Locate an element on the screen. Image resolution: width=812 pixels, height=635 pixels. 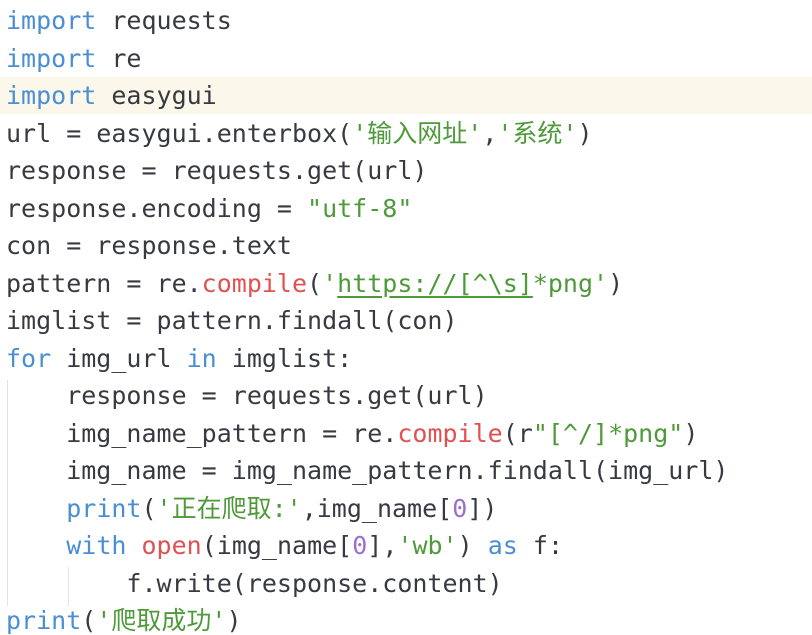
code-token: imglist = pattern.findall(con) is located at coordinates (232, 320).